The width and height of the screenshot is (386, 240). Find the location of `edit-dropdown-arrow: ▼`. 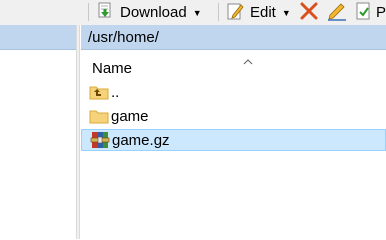

edit-dropdown-arrow: ▼ is located at coordinates (286, 13).